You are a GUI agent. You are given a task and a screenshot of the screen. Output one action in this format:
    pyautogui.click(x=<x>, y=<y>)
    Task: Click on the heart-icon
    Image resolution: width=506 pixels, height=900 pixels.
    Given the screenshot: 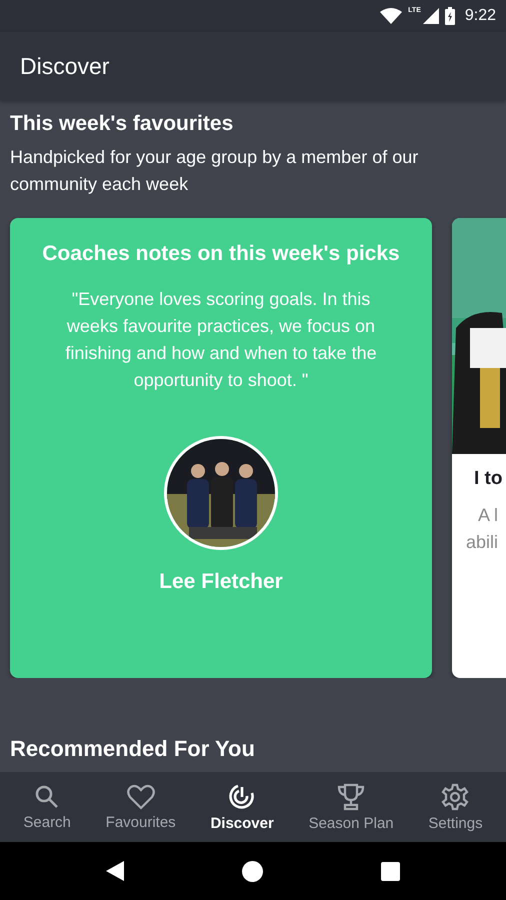 What is the action you would take?
    pyautogui.click(x=140, y=797)
    